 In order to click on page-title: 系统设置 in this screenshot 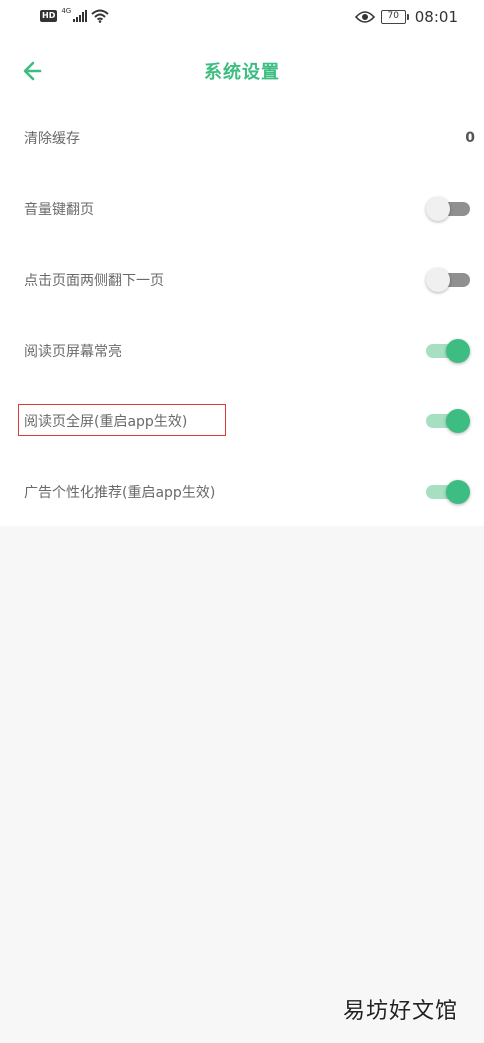, I will do `click(242, 72)`.